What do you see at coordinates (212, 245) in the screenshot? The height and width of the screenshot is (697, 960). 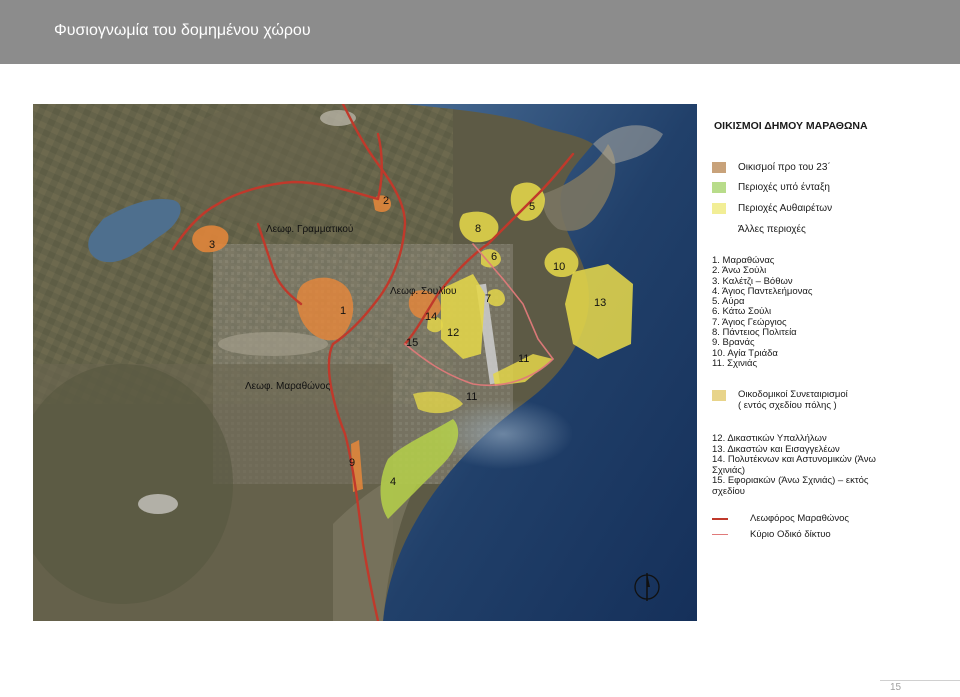 I see `zone-number: 3` at bounding box center [212, 245].